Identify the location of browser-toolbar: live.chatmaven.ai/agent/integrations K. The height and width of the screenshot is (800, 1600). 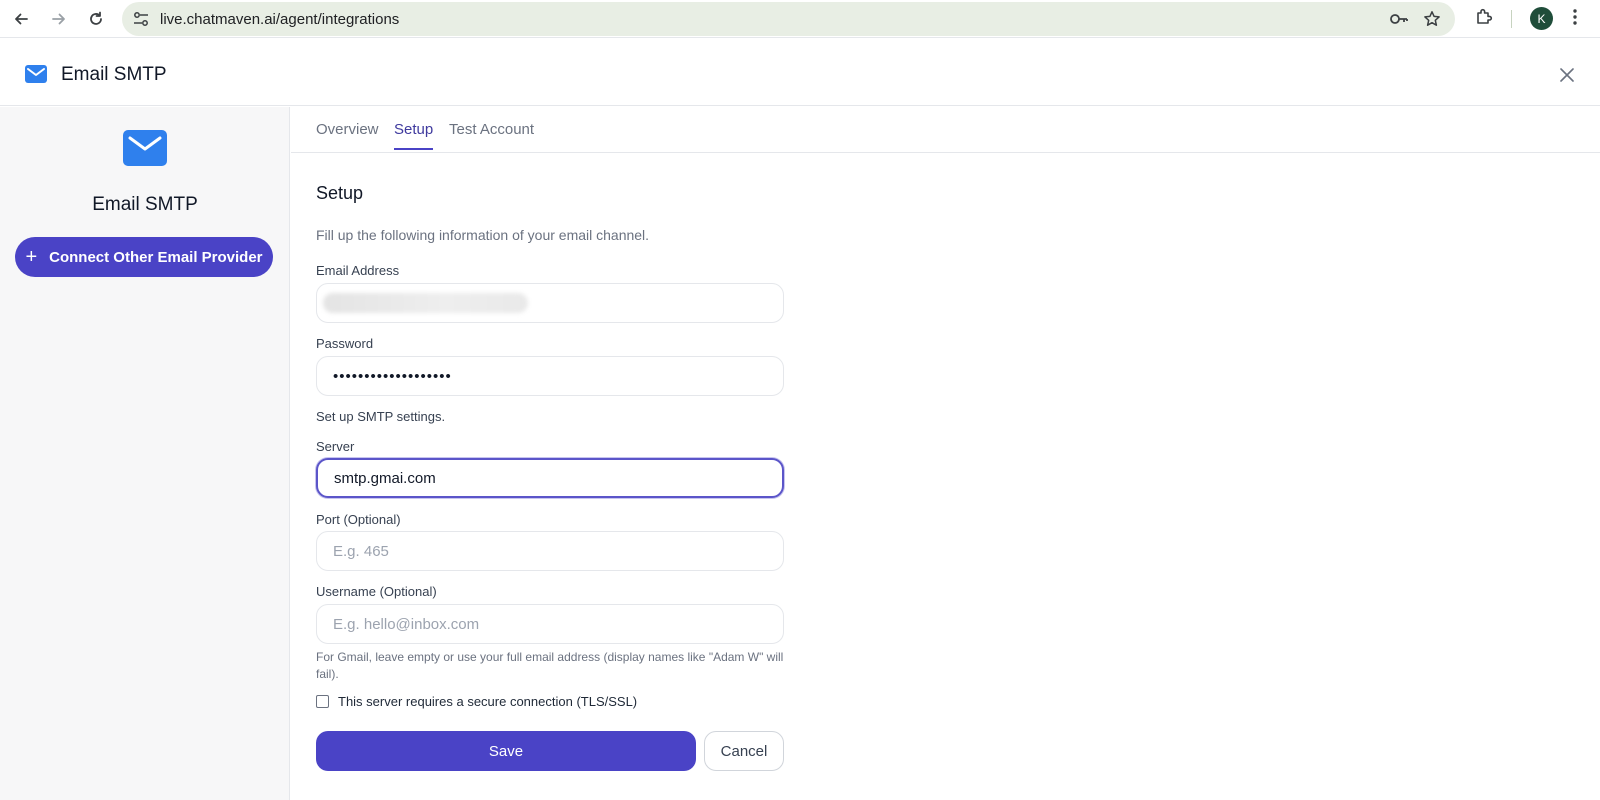
(800, 19).